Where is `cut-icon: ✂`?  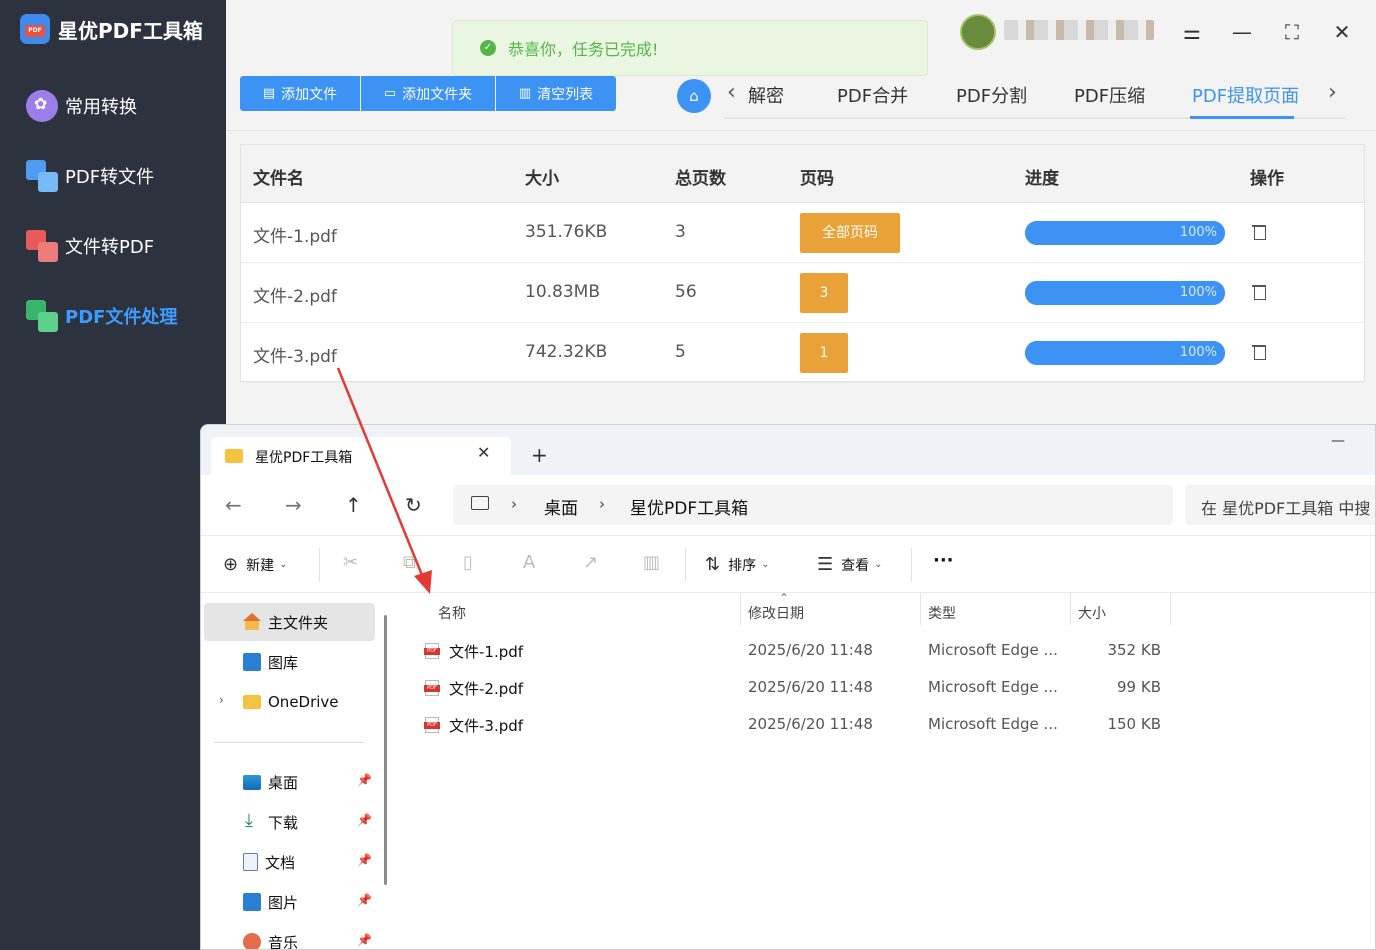 cut-icon: ✂ is located at coordinates (350, 562).